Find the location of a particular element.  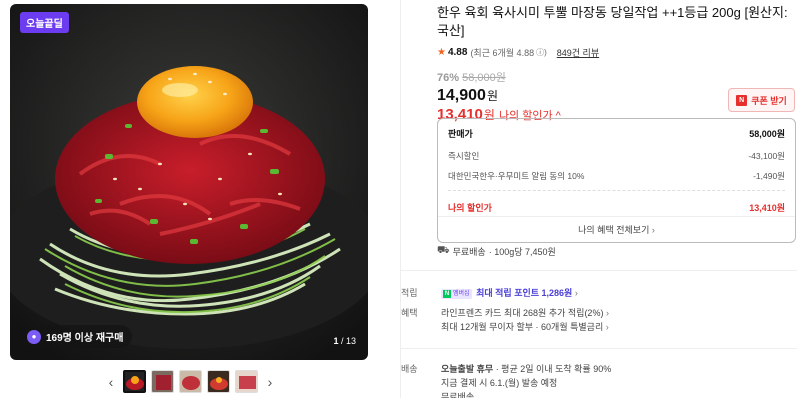

max-points-link: 최대 적립 포인트 1,286원 is located at coordinates (524, 293).